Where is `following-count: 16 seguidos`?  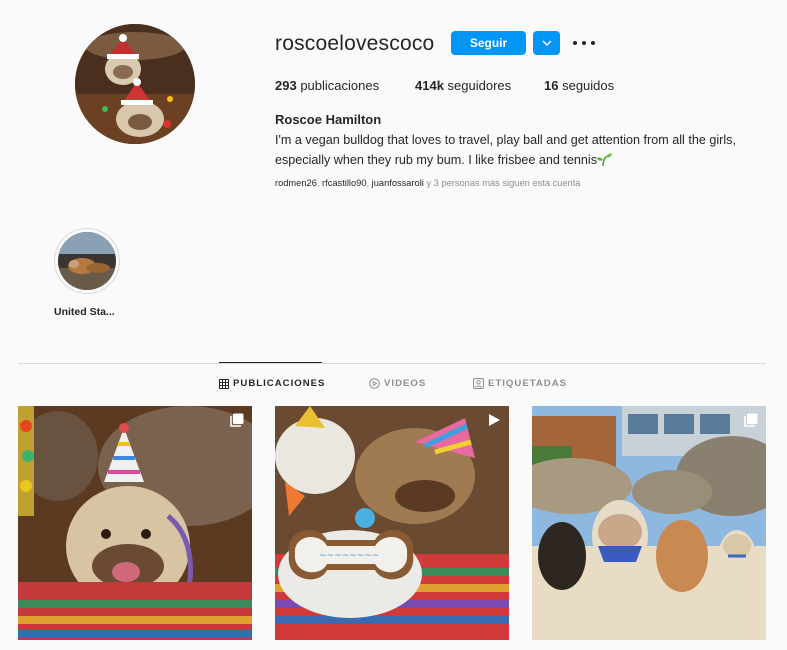 following-count: 16 seguidos is located at coordinates (579, 85).